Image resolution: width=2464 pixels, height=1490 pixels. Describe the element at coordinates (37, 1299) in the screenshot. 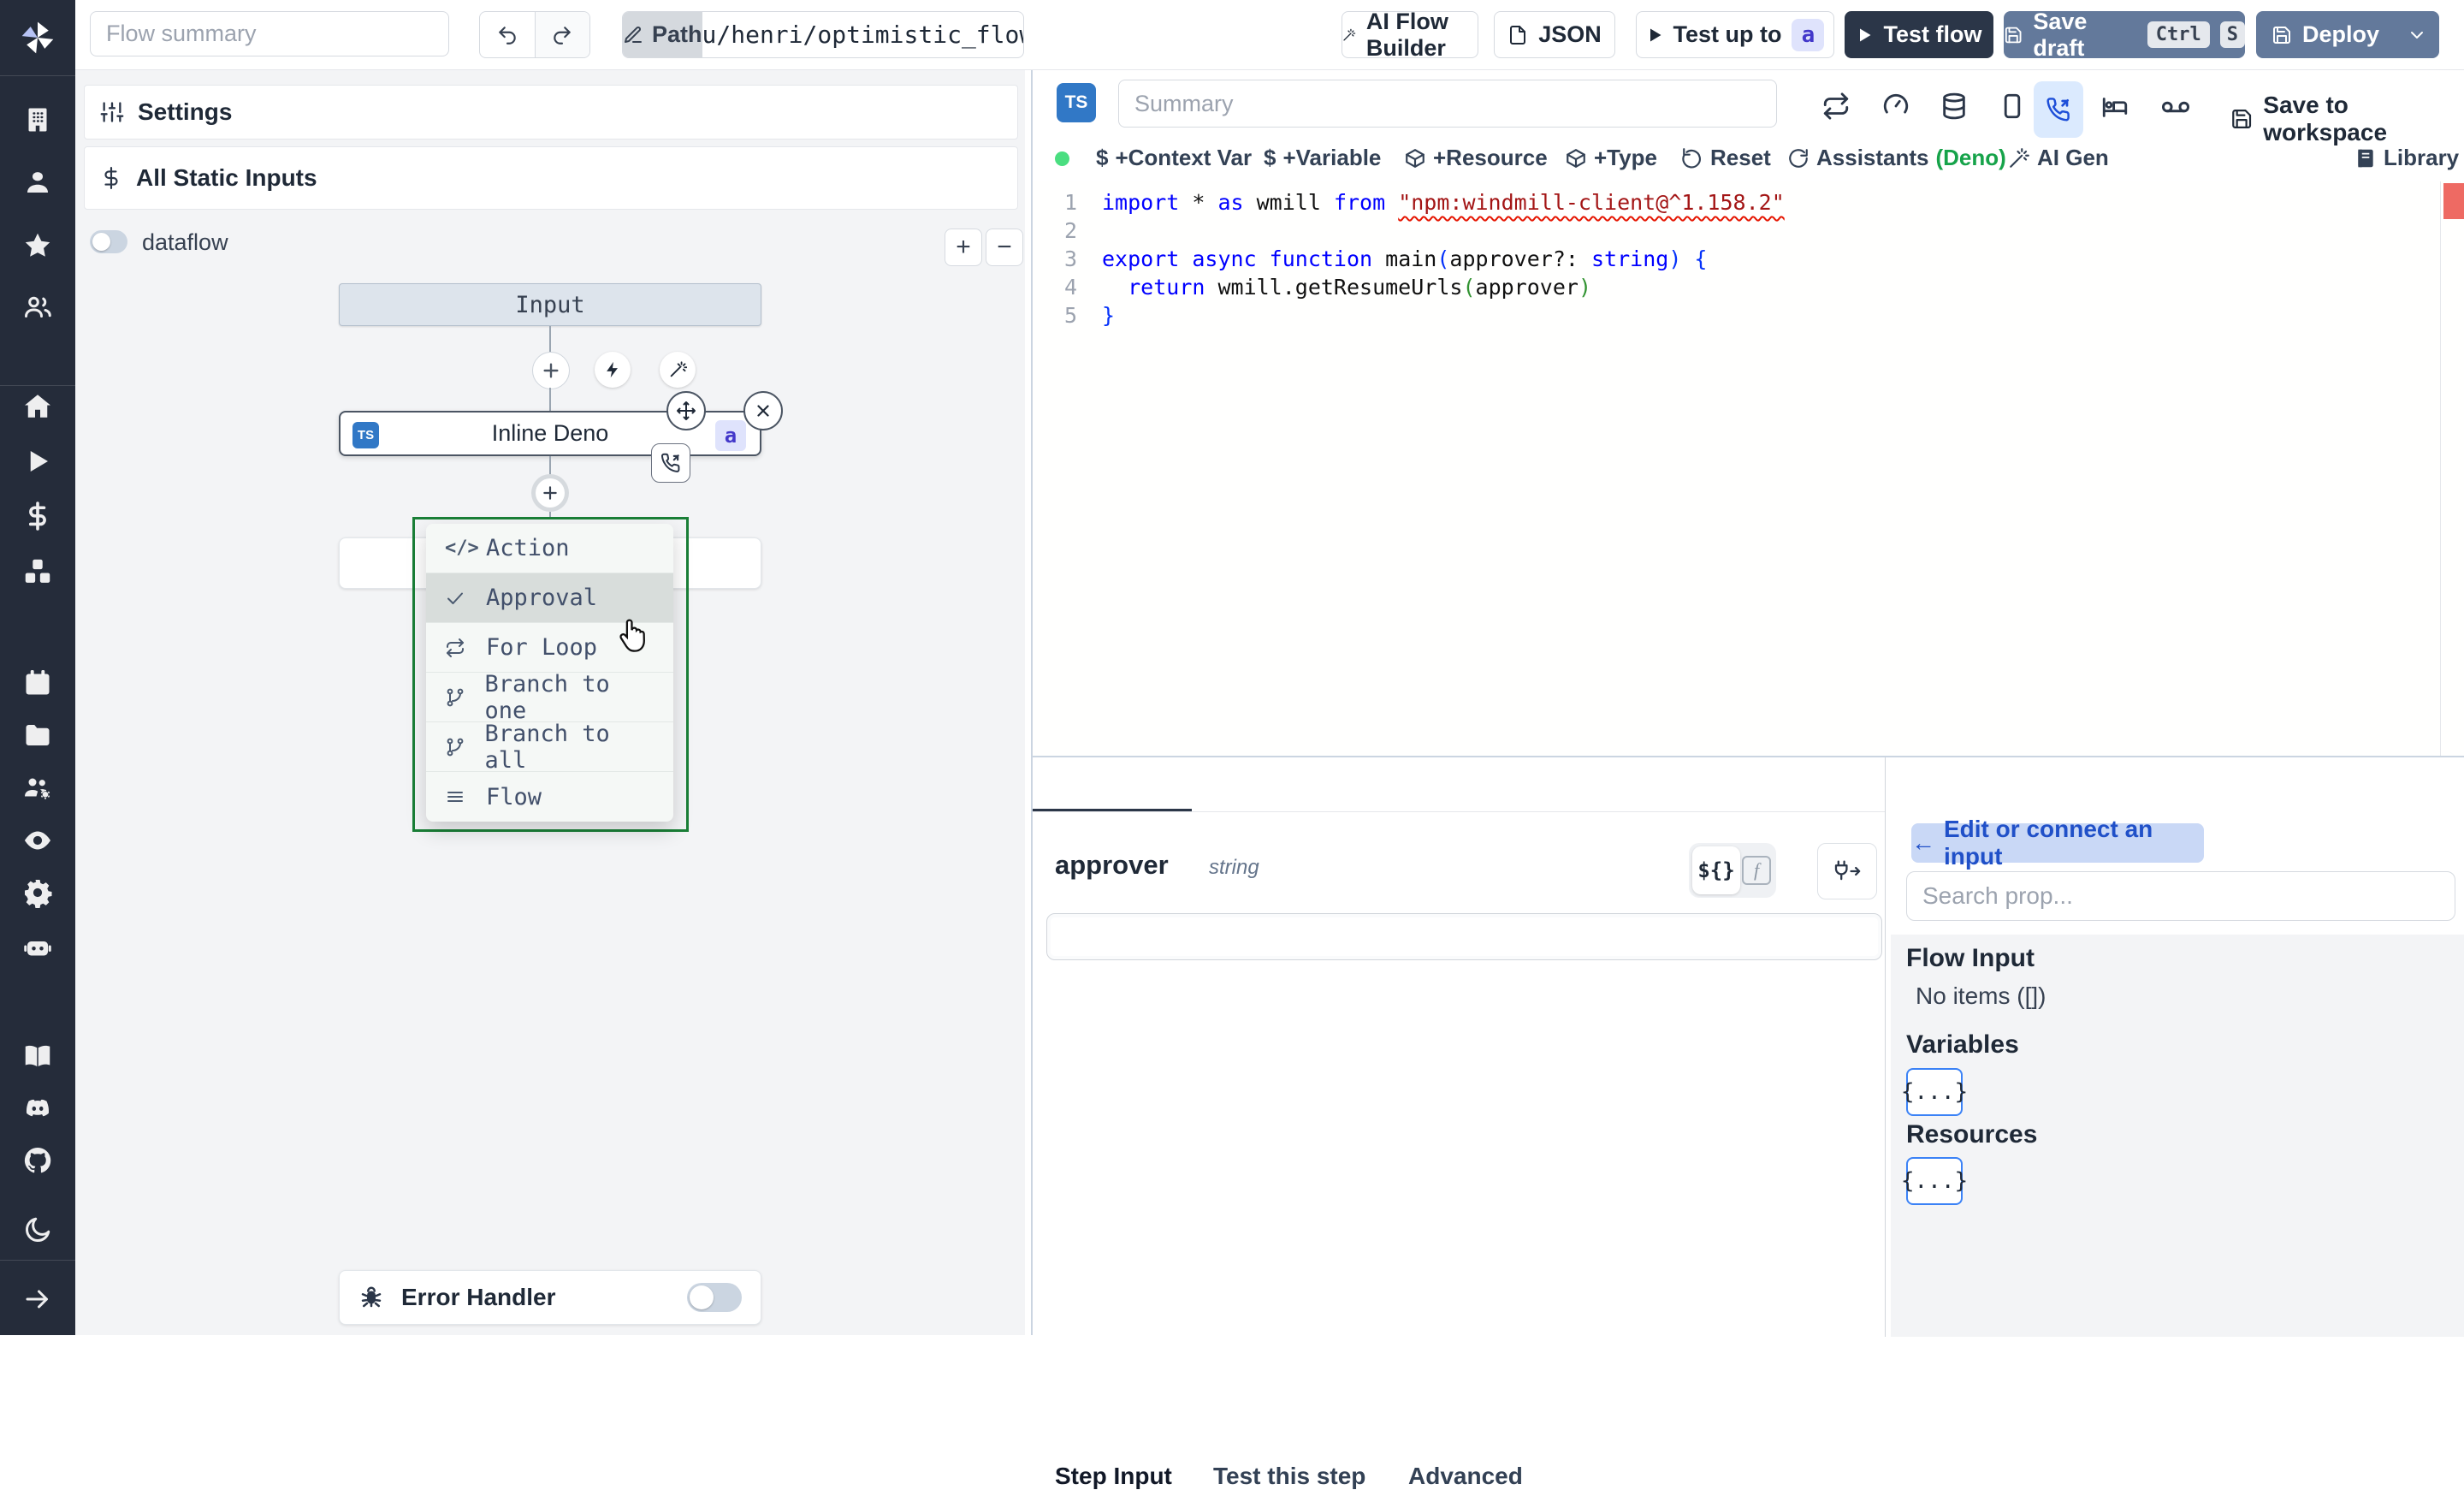

I see `arrow-right-icon` at that location.